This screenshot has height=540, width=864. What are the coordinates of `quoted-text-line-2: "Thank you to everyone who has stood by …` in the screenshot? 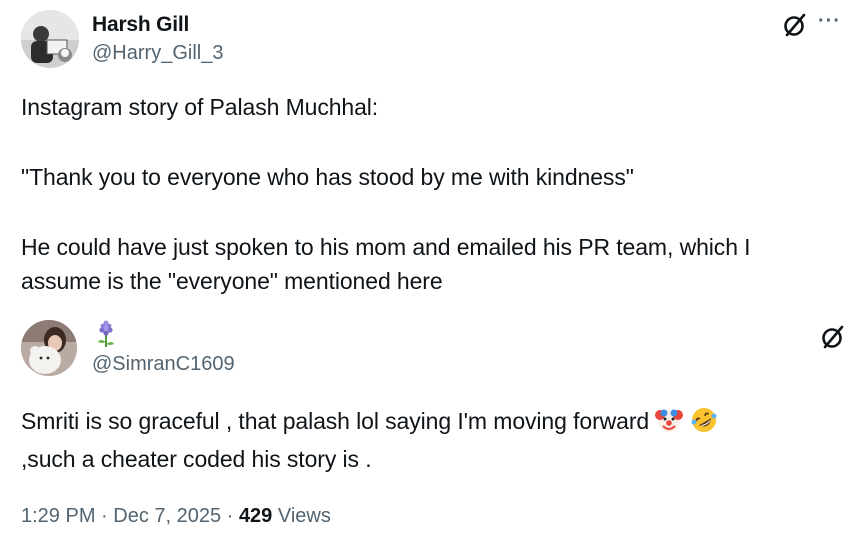 It's located at (327, 177).